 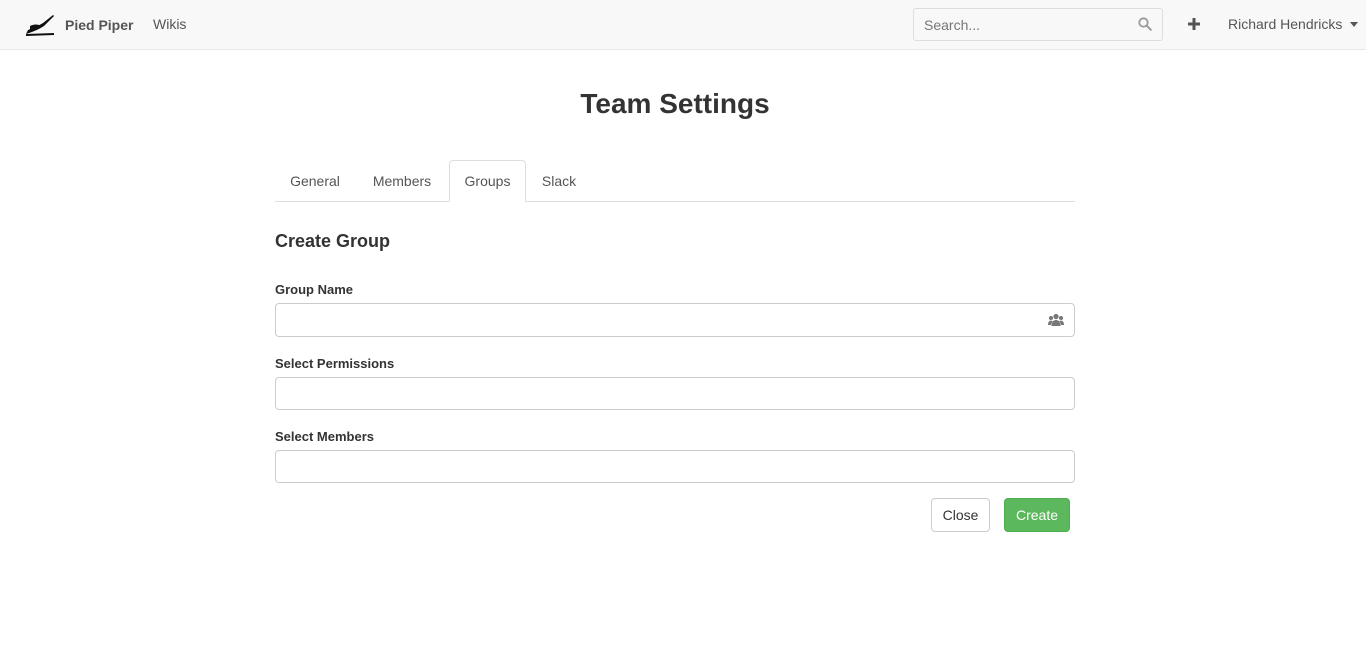 What do you see at coordinates (99, 25) in the screenshot?
I see `brand-name: Pied Piper` at bounding box center [99, 25].